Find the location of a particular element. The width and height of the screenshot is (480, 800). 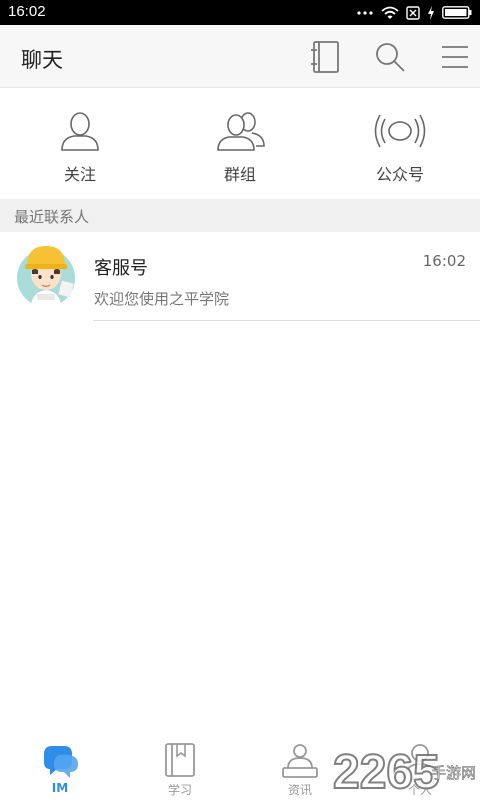

wifi-icon is located at coordinates (390, 12).